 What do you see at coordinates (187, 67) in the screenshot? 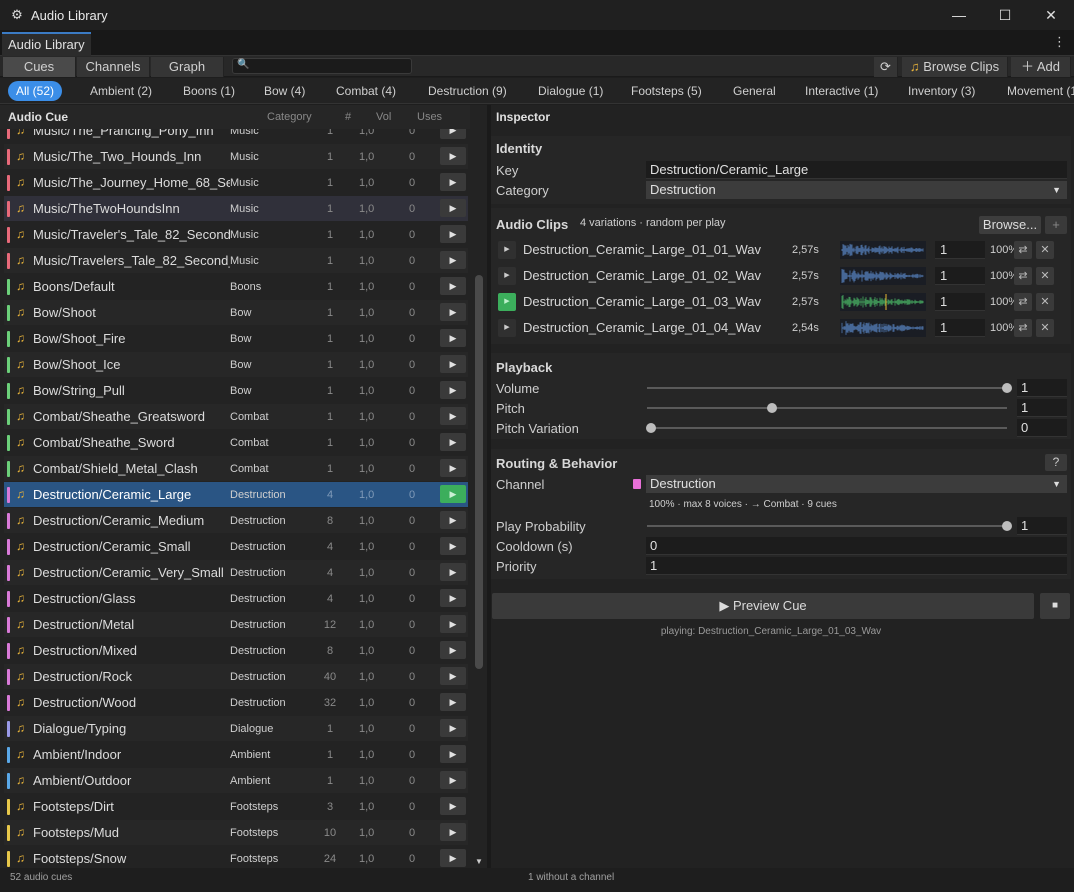
I see `tab-graph: Graph` at bounding box center [187, 67].